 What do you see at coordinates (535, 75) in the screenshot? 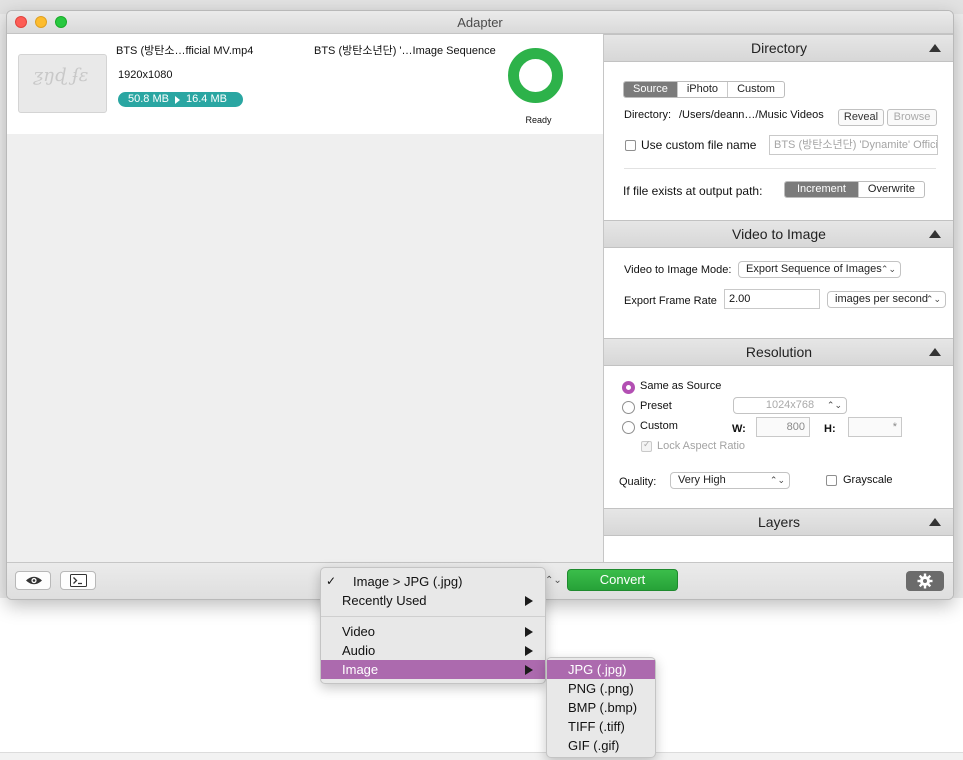
I see `status-ring-icon` at bounding box center [535, 75].